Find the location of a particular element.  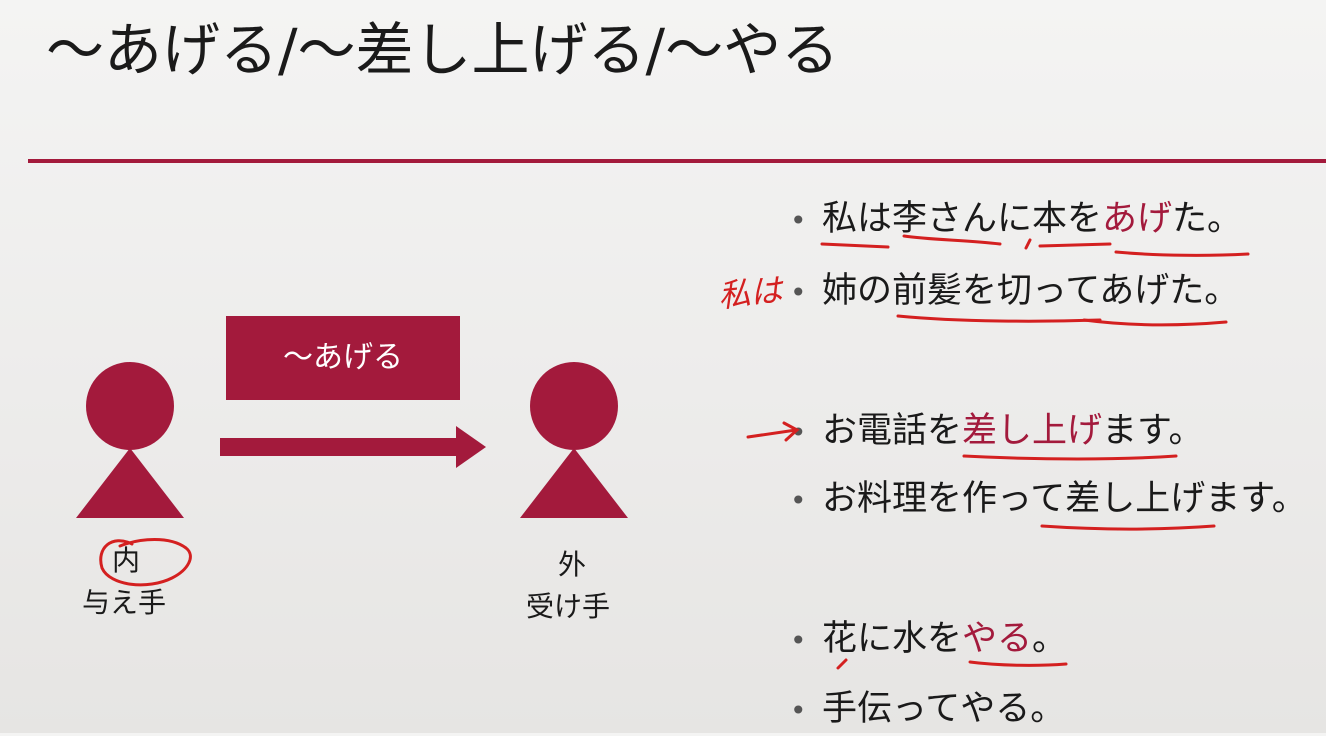

example-item: • 花に水をやる。 is located at coordinates (928, 640).